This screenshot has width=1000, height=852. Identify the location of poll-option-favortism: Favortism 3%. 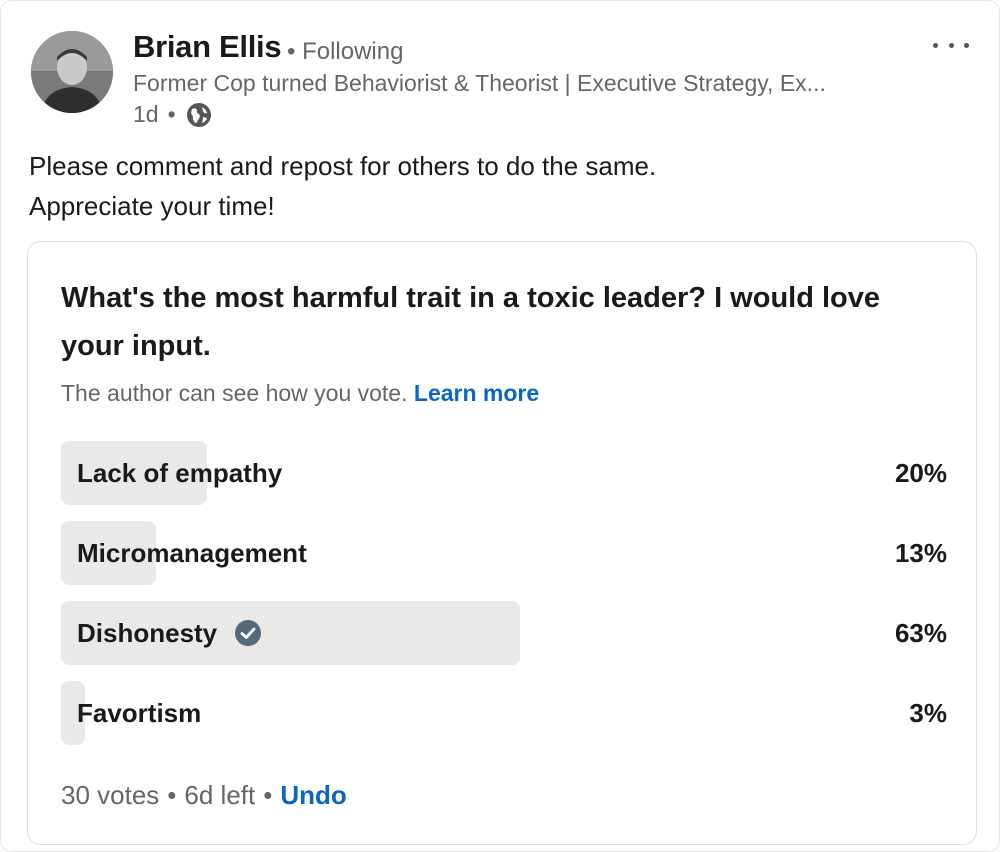
(504, 713).